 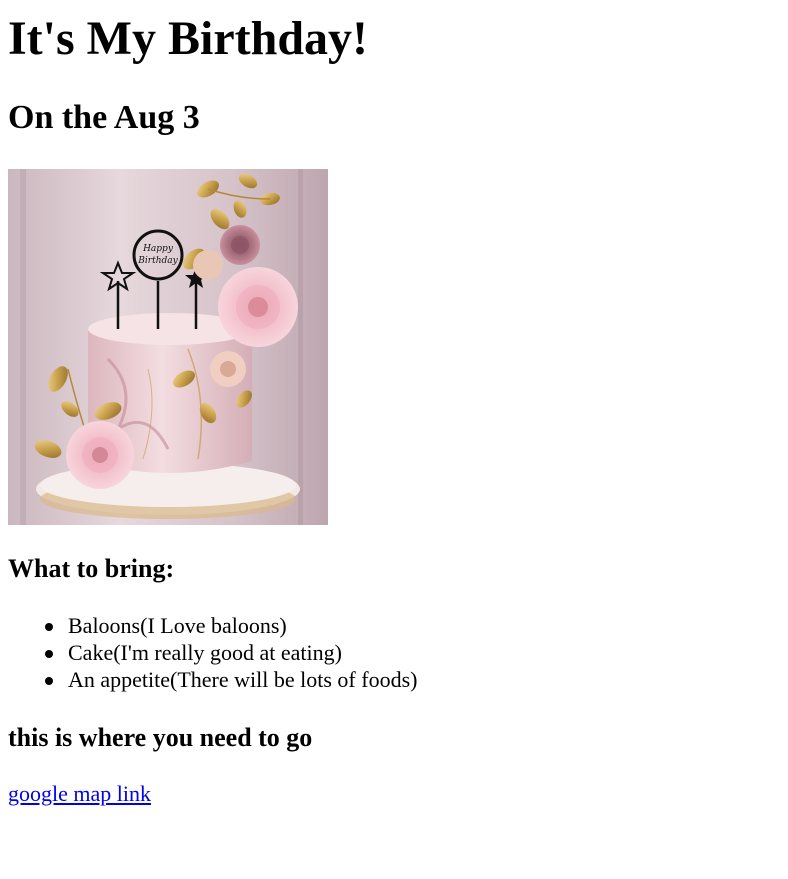 I want to click on list-item: Cake(I'm really good at eating), so click(x=212, y=652).